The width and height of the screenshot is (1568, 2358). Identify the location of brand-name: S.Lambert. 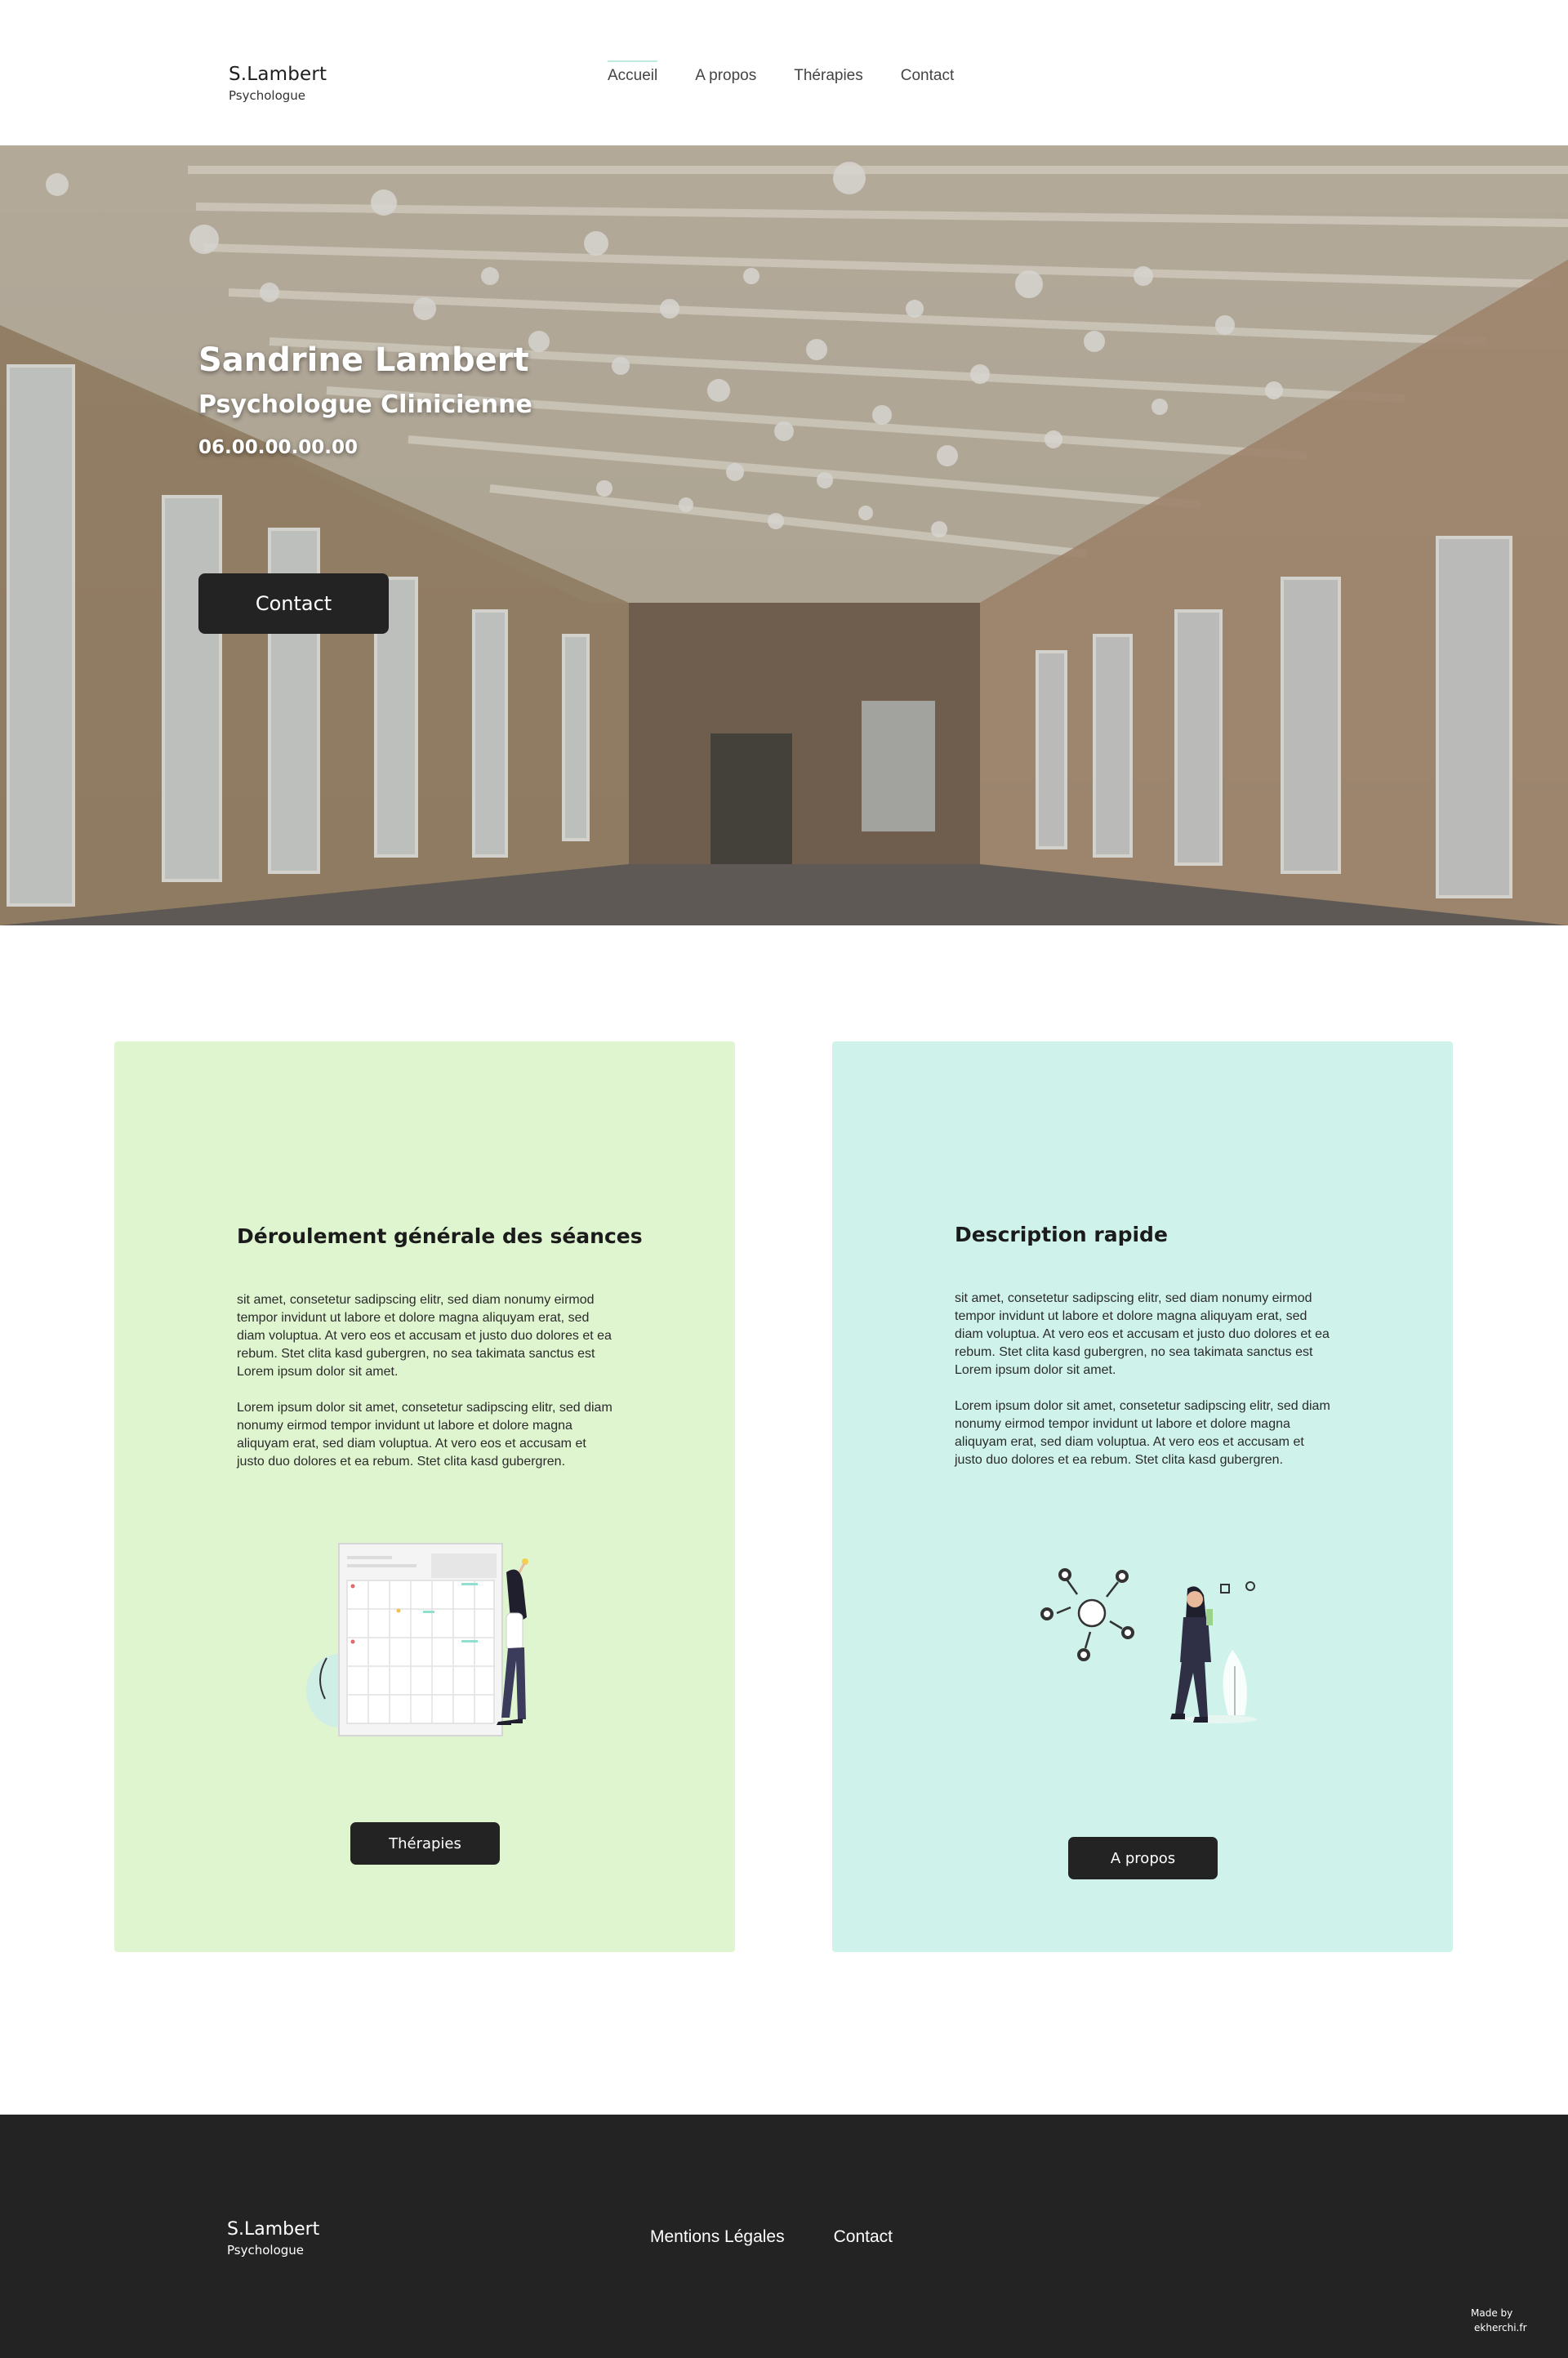
(278, 74).